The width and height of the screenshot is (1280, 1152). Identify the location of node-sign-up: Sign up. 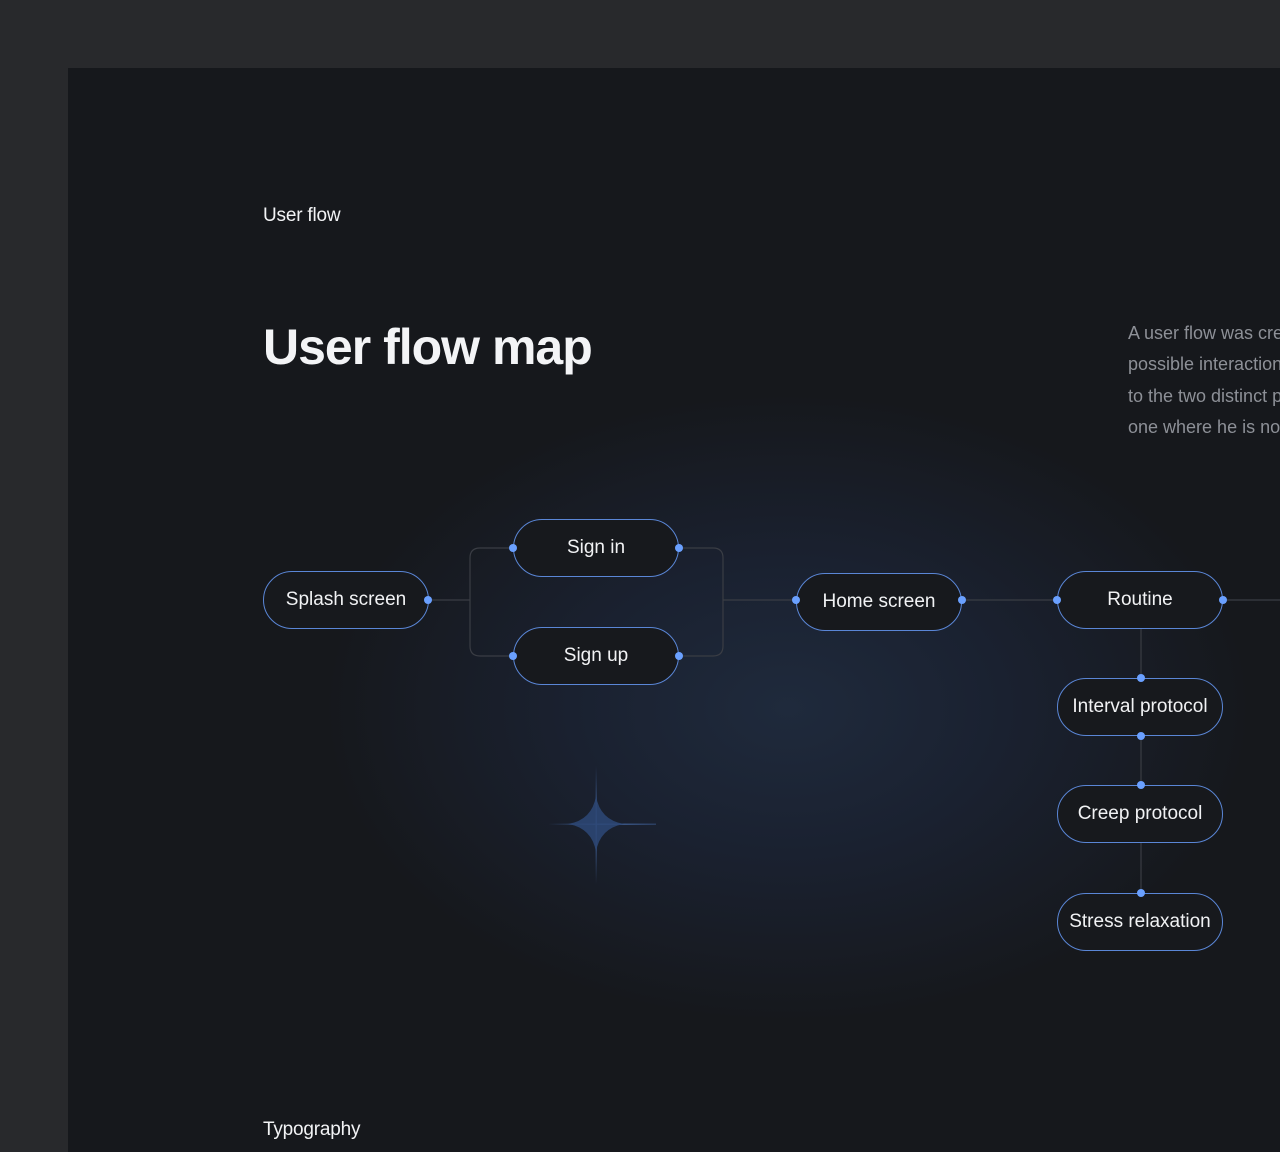
(596, 656).